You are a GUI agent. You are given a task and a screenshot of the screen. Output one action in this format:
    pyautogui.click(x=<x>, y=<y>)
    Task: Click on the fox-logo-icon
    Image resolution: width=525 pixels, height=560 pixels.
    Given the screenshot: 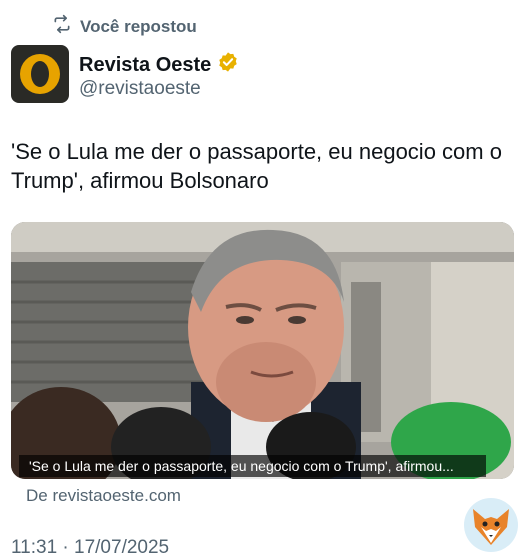 What is the action you would take?
    pyautogui.click(x=491, y=525)
    